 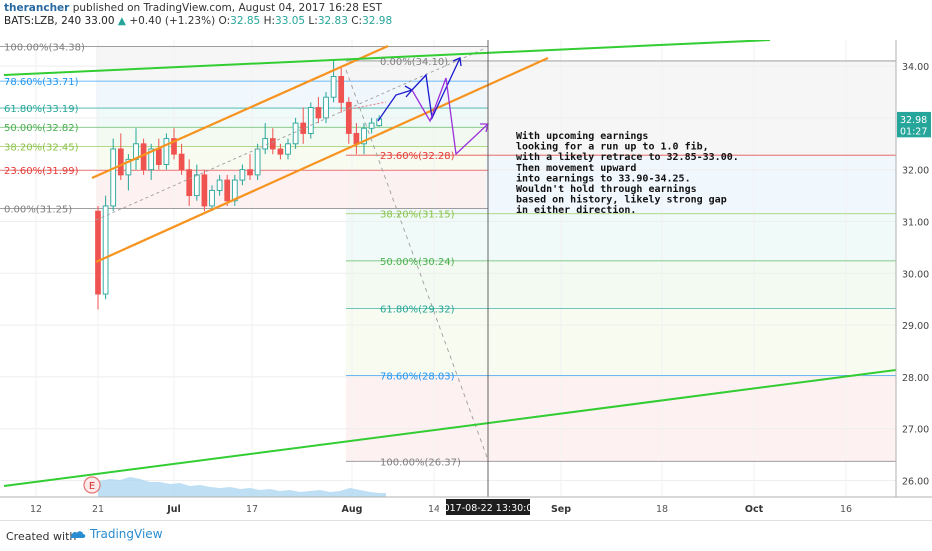 I want to click on fib-right-label-3: 50.00%(30.24), so click(x=417, y=262).